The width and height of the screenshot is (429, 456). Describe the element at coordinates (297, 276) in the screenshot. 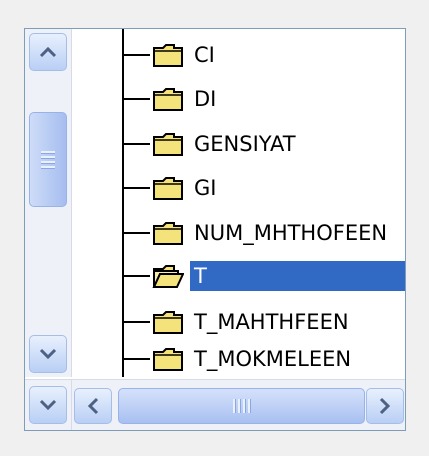

I see `tree-item-label: T` at that location.